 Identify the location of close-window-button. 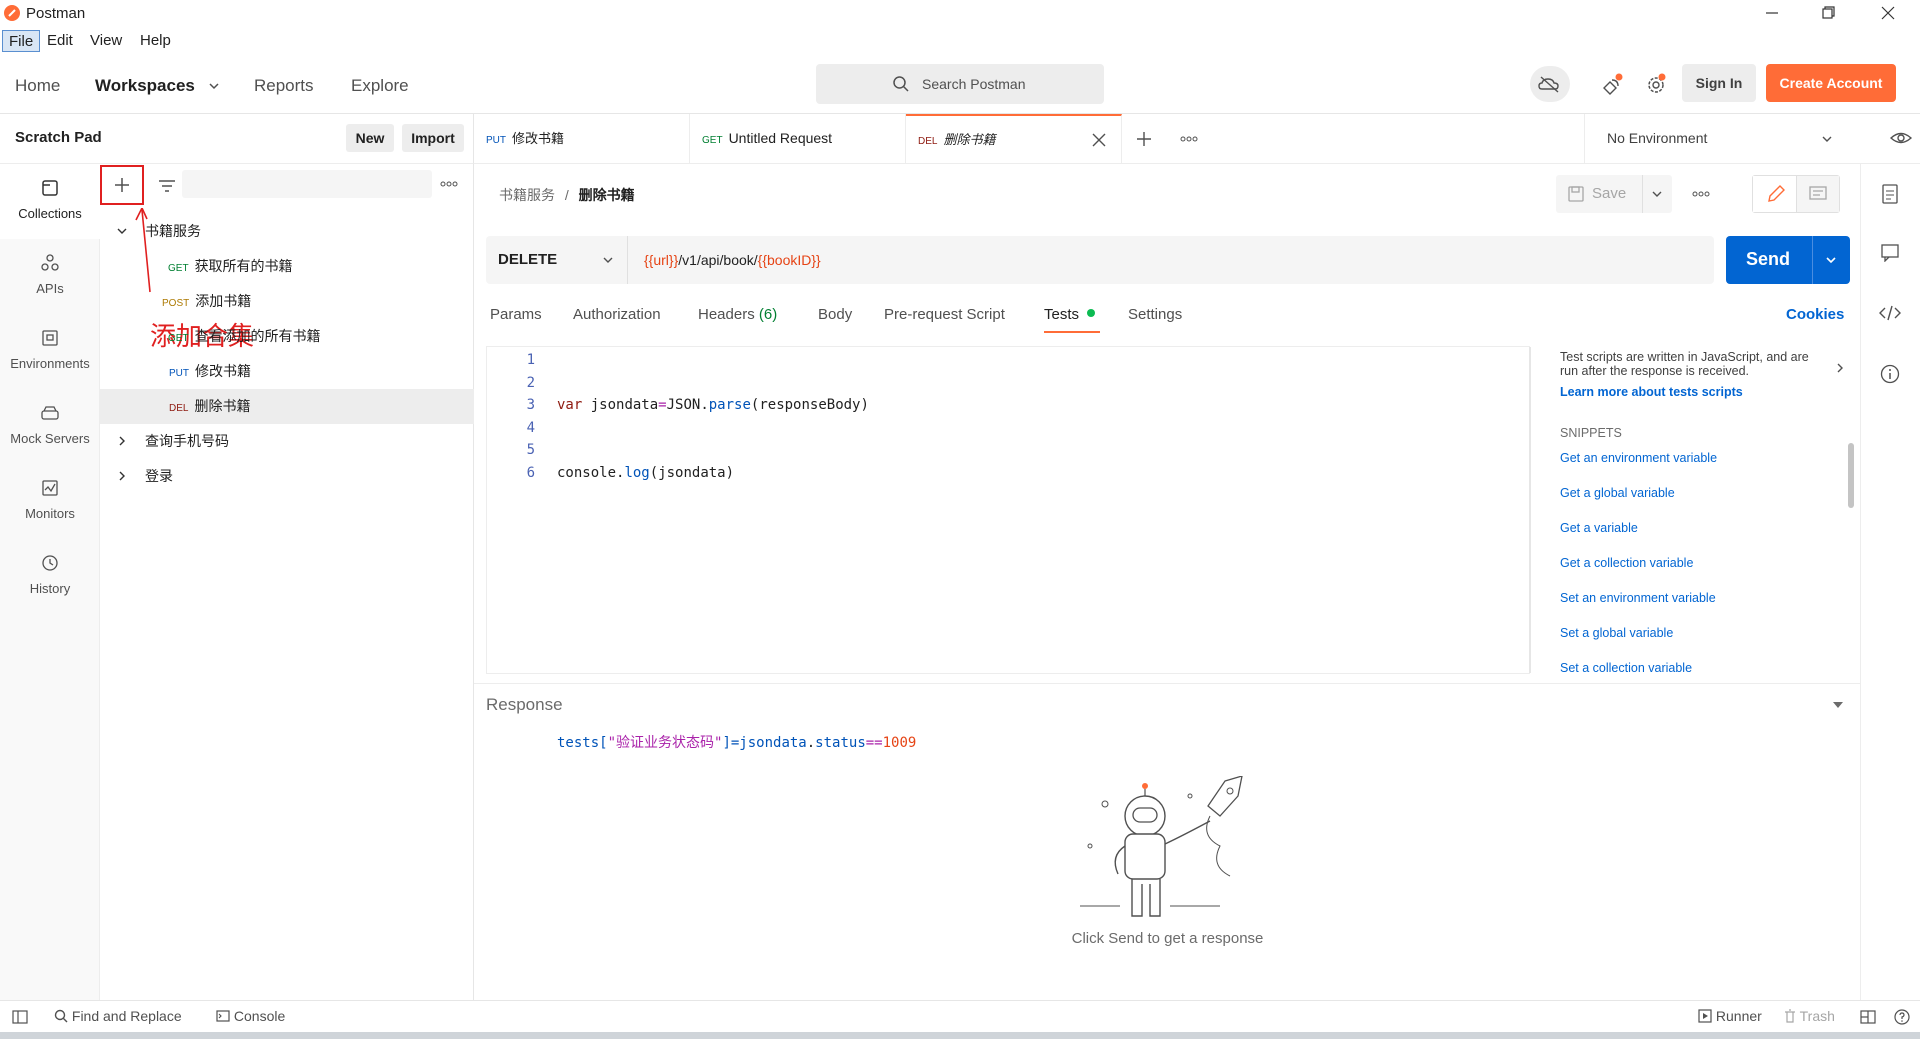
(1888, 13).